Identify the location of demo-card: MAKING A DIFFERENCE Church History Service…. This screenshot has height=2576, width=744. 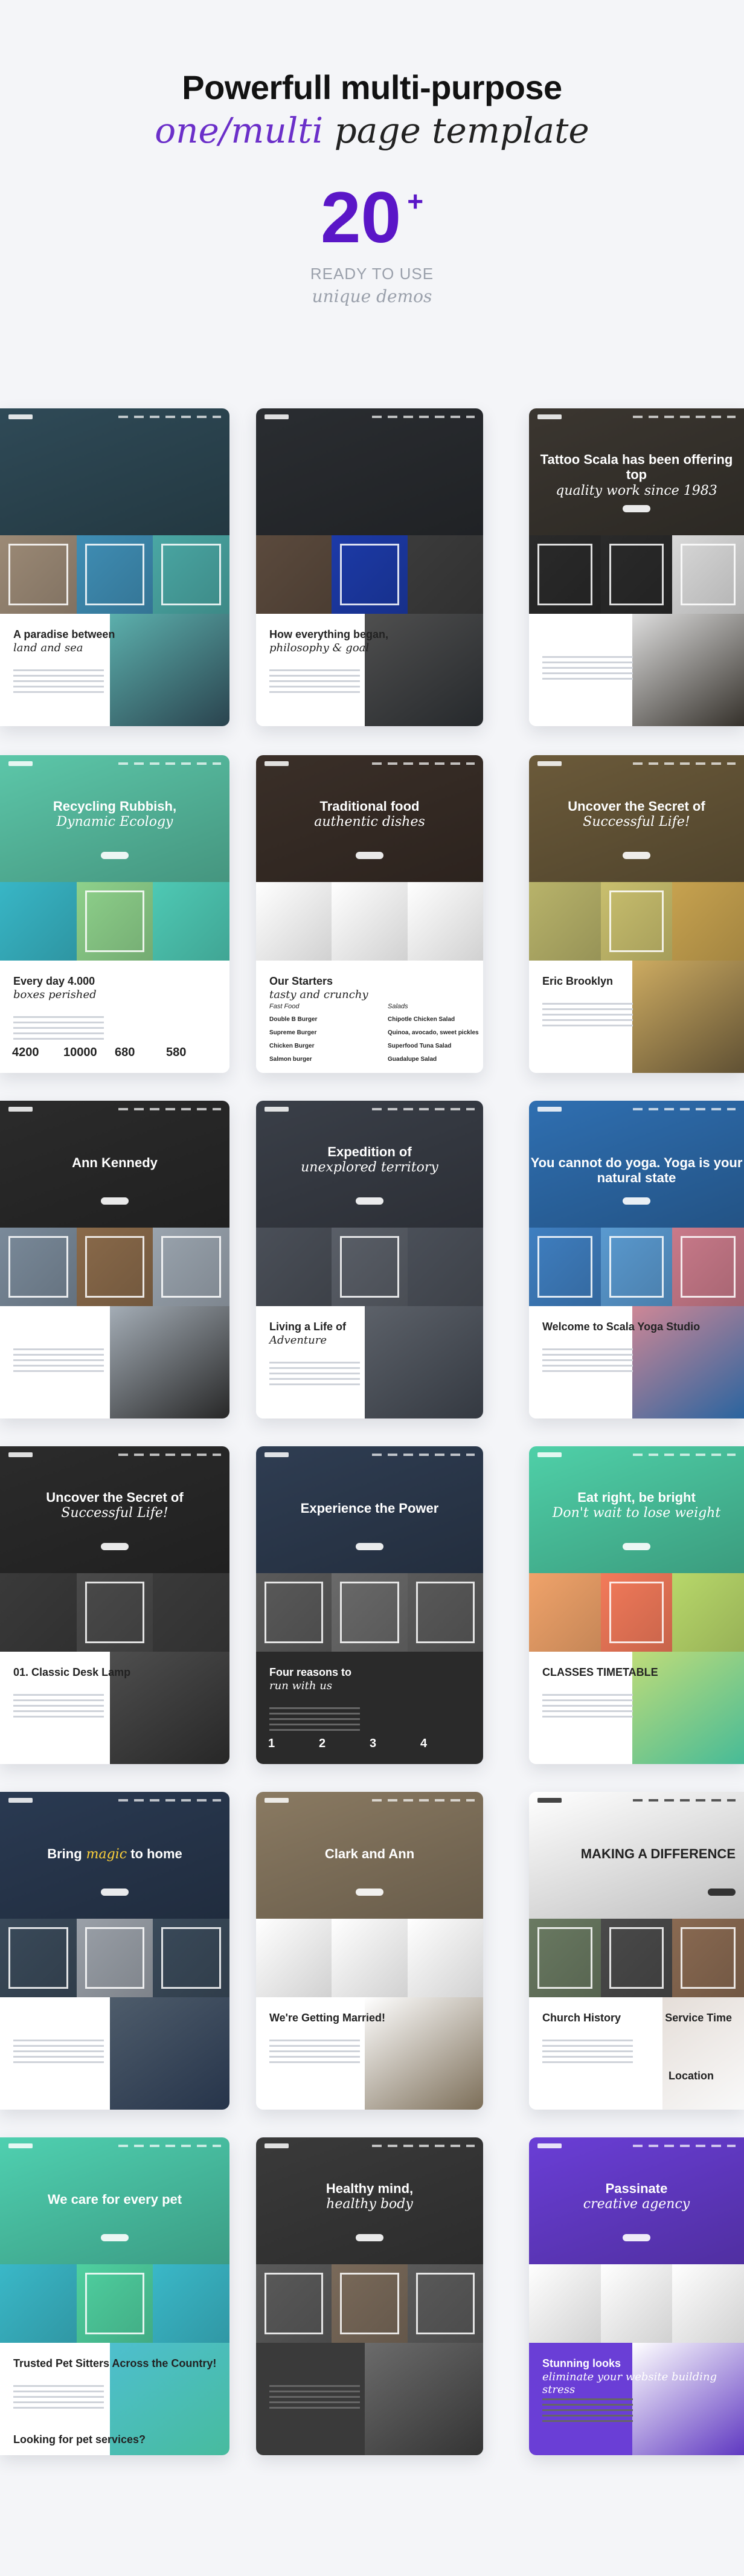
(636, 1951).